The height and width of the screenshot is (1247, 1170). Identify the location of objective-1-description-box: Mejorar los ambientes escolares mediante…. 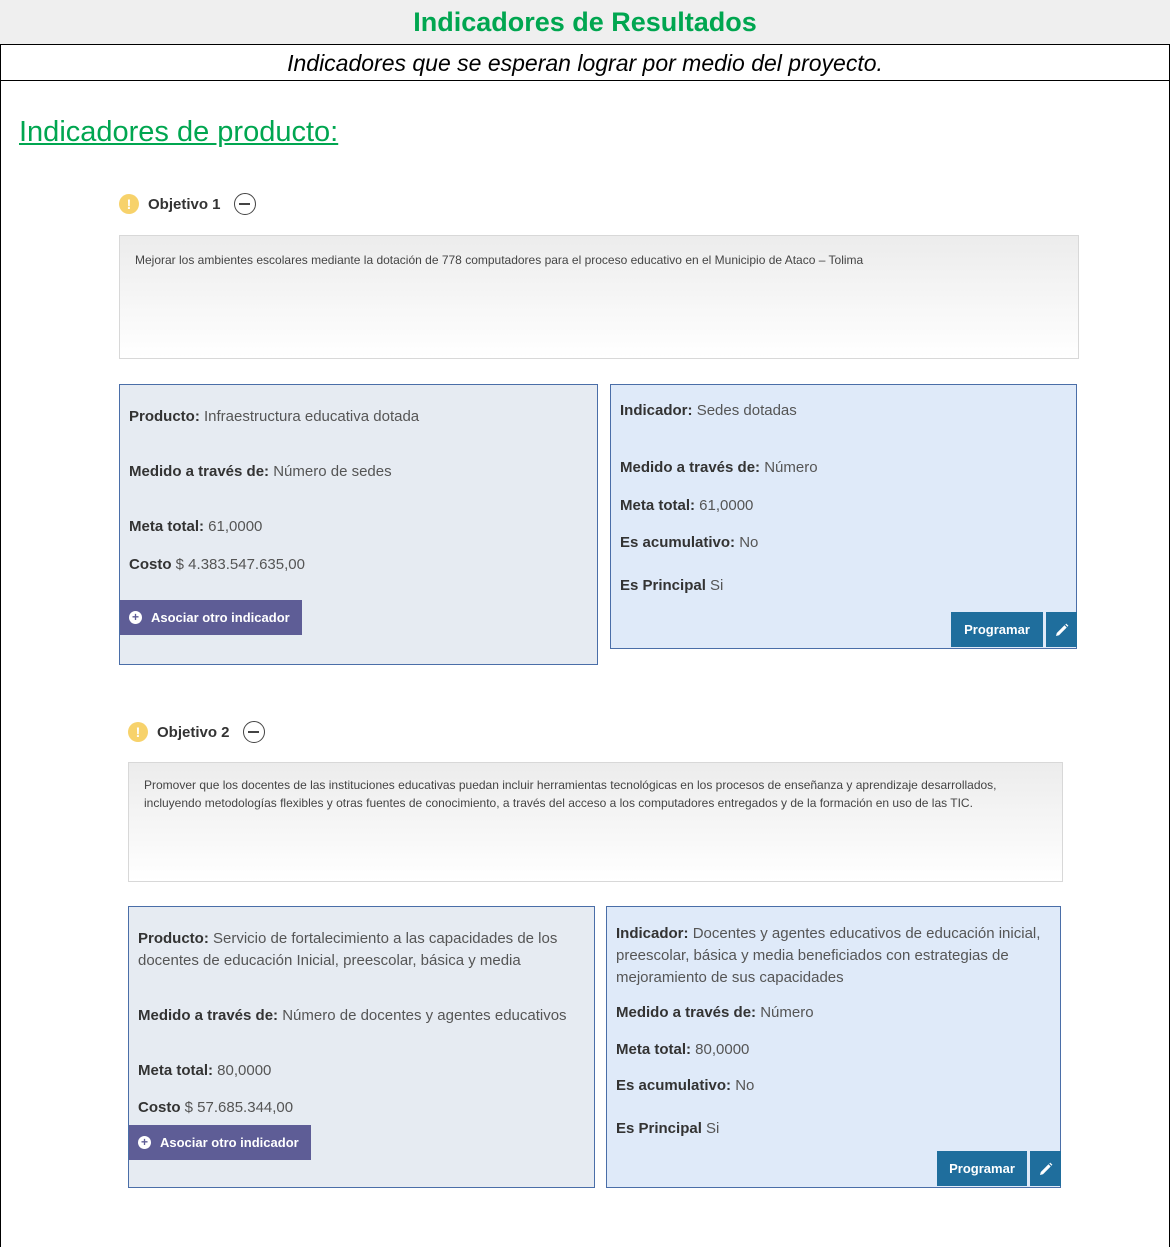
(599, 297).